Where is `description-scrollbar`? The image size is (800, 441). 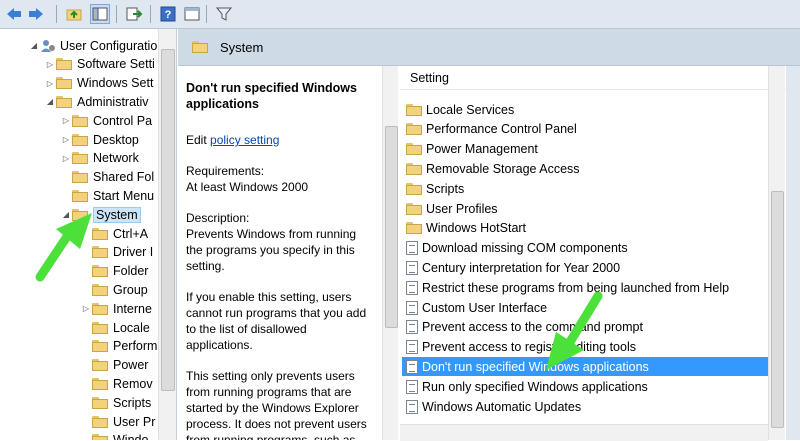 description-scrollbar is located at coordinates (390, 253).